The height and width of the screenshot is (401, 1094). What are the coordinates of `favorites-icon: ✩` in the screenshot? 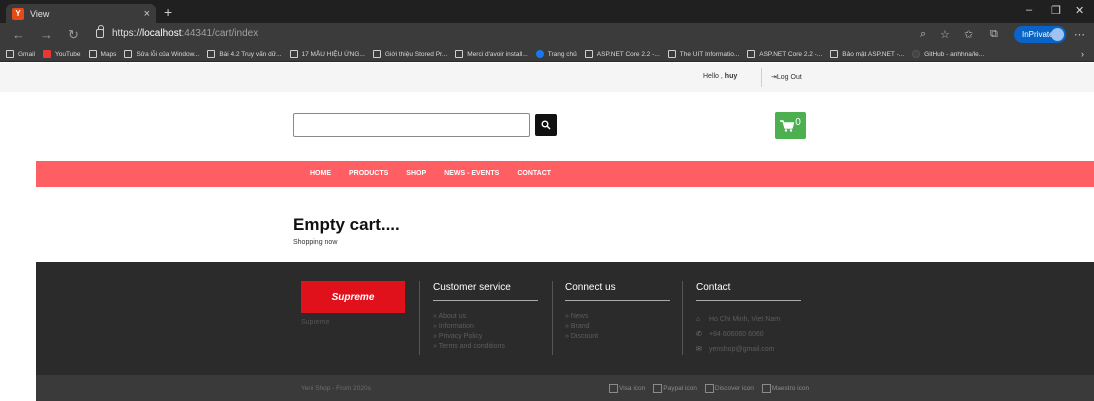 It's located at (968, 34).